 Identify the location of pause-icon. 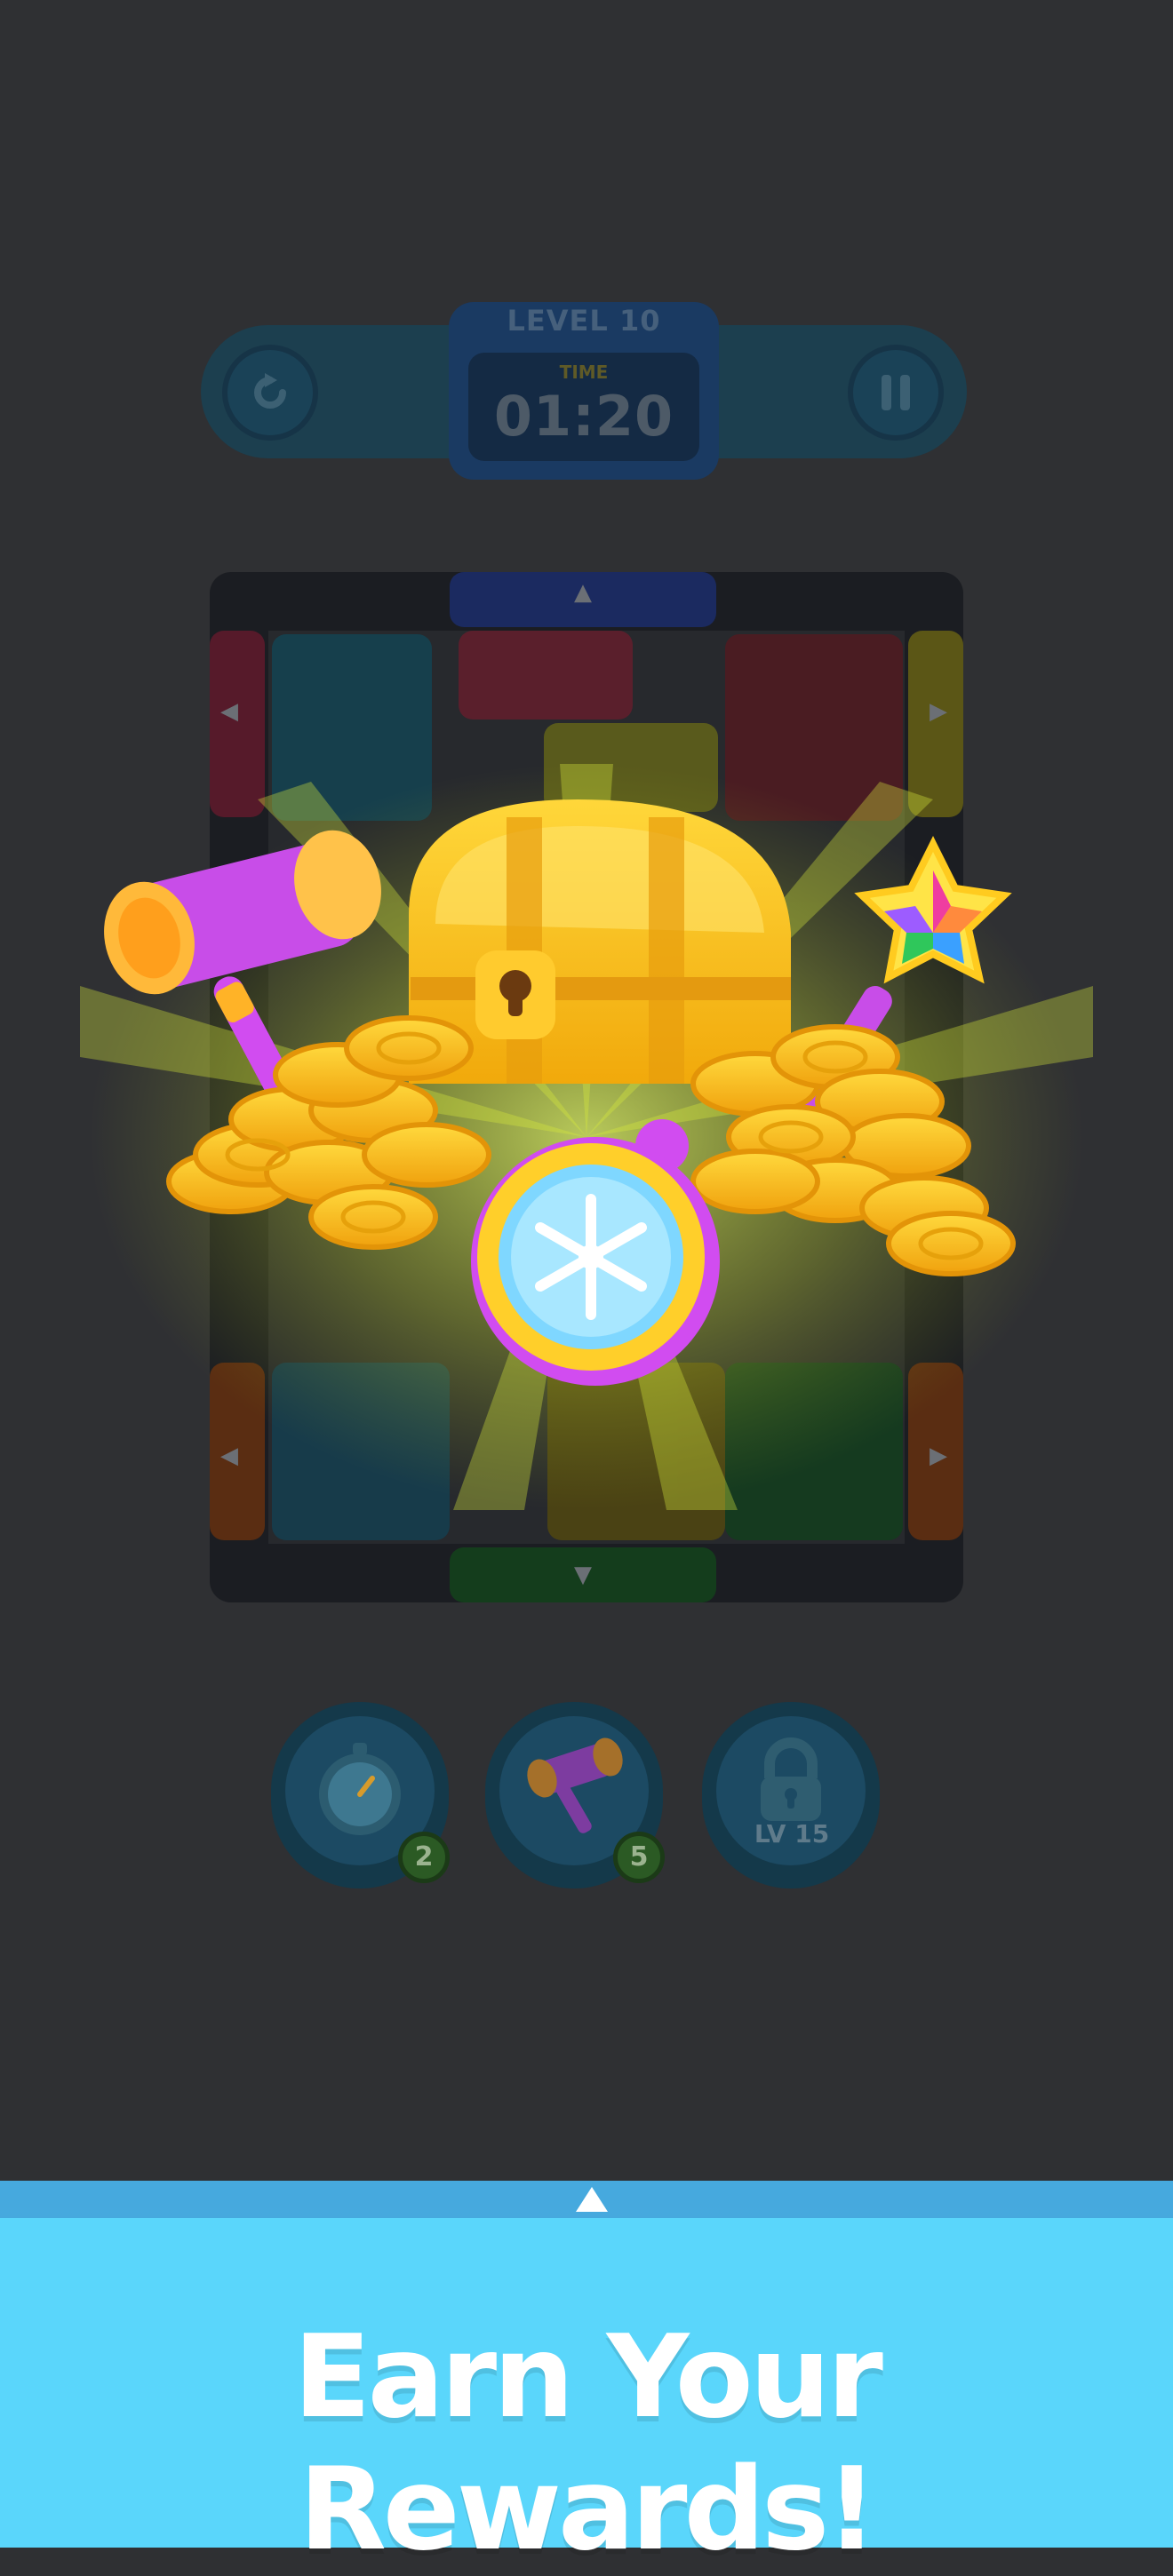
(896, 392).